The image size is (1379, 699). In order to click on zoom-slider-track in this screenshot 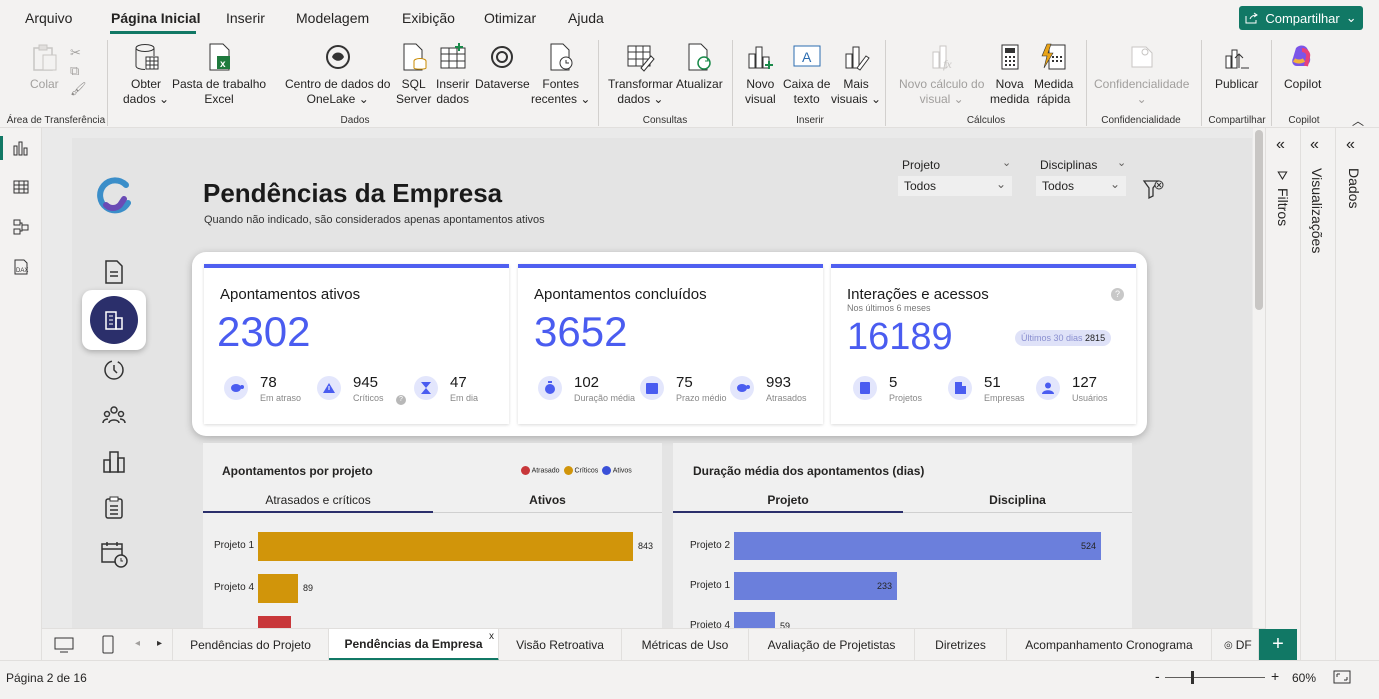, I will do `click(1215, 677)`.